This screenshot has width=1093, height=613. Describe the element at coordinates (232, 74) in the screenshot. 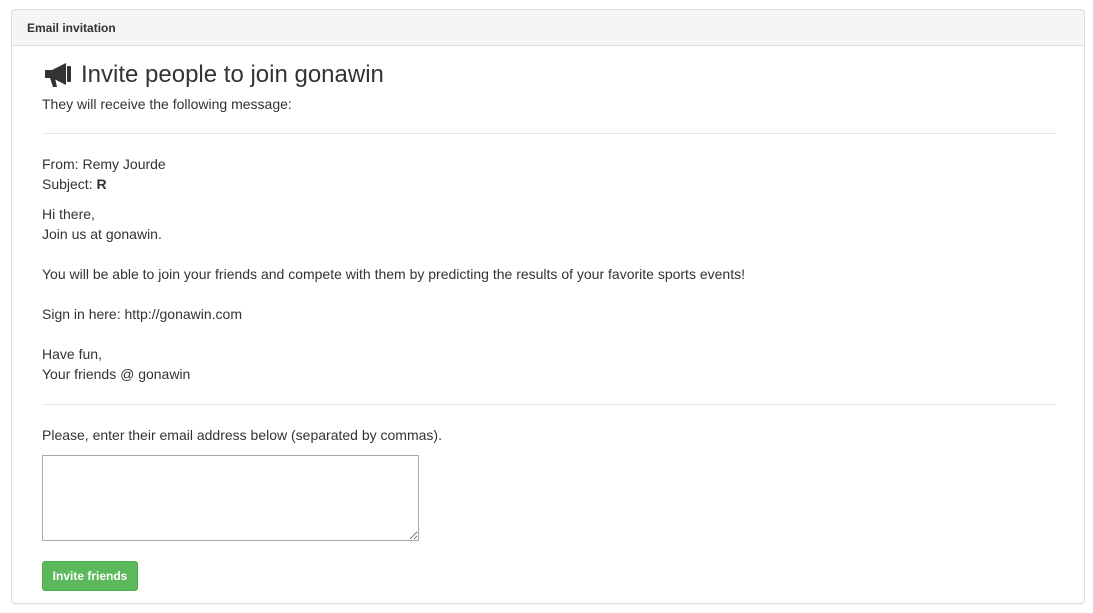

I see `page-title: Invite people to join gonawin` at that location.